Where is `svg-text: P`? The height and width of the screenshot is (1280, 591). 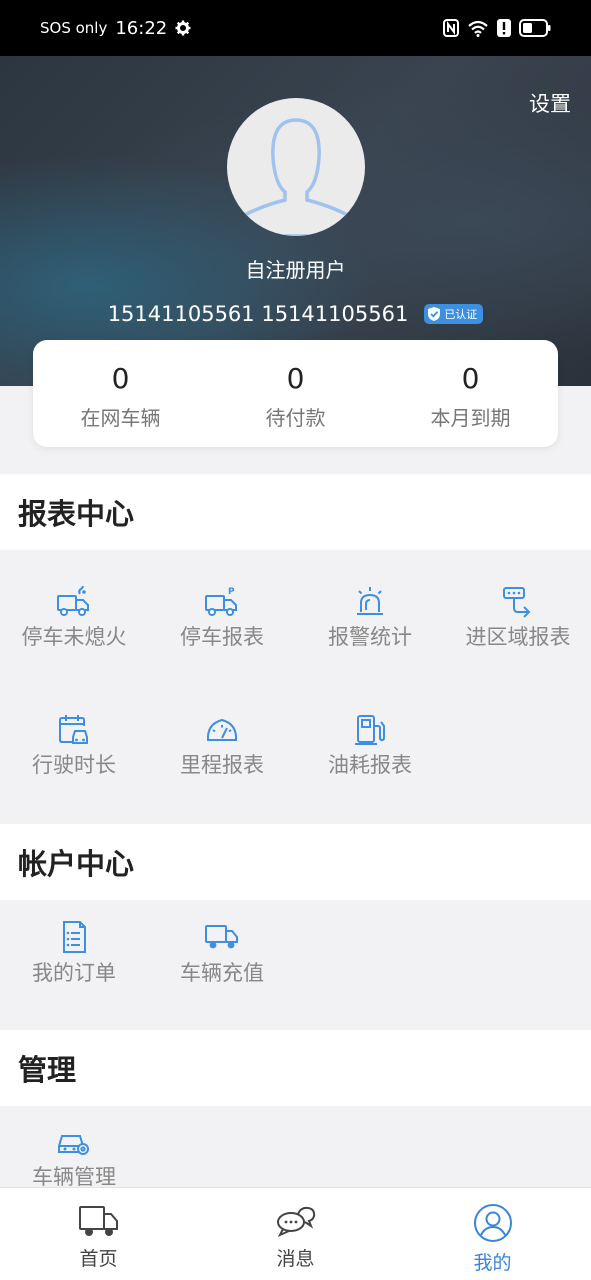 svg-text: P is located at coordinates (231, 592).